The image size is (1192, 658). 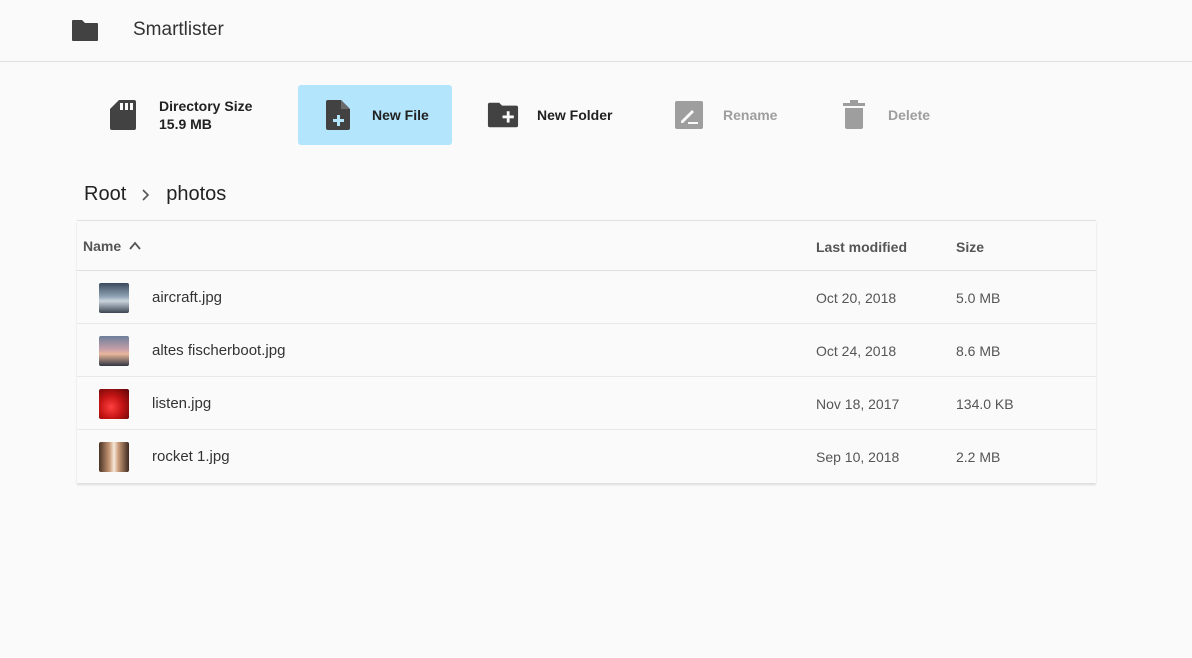 I want to click on column-header-name: Name, so click(x=112, y=246).